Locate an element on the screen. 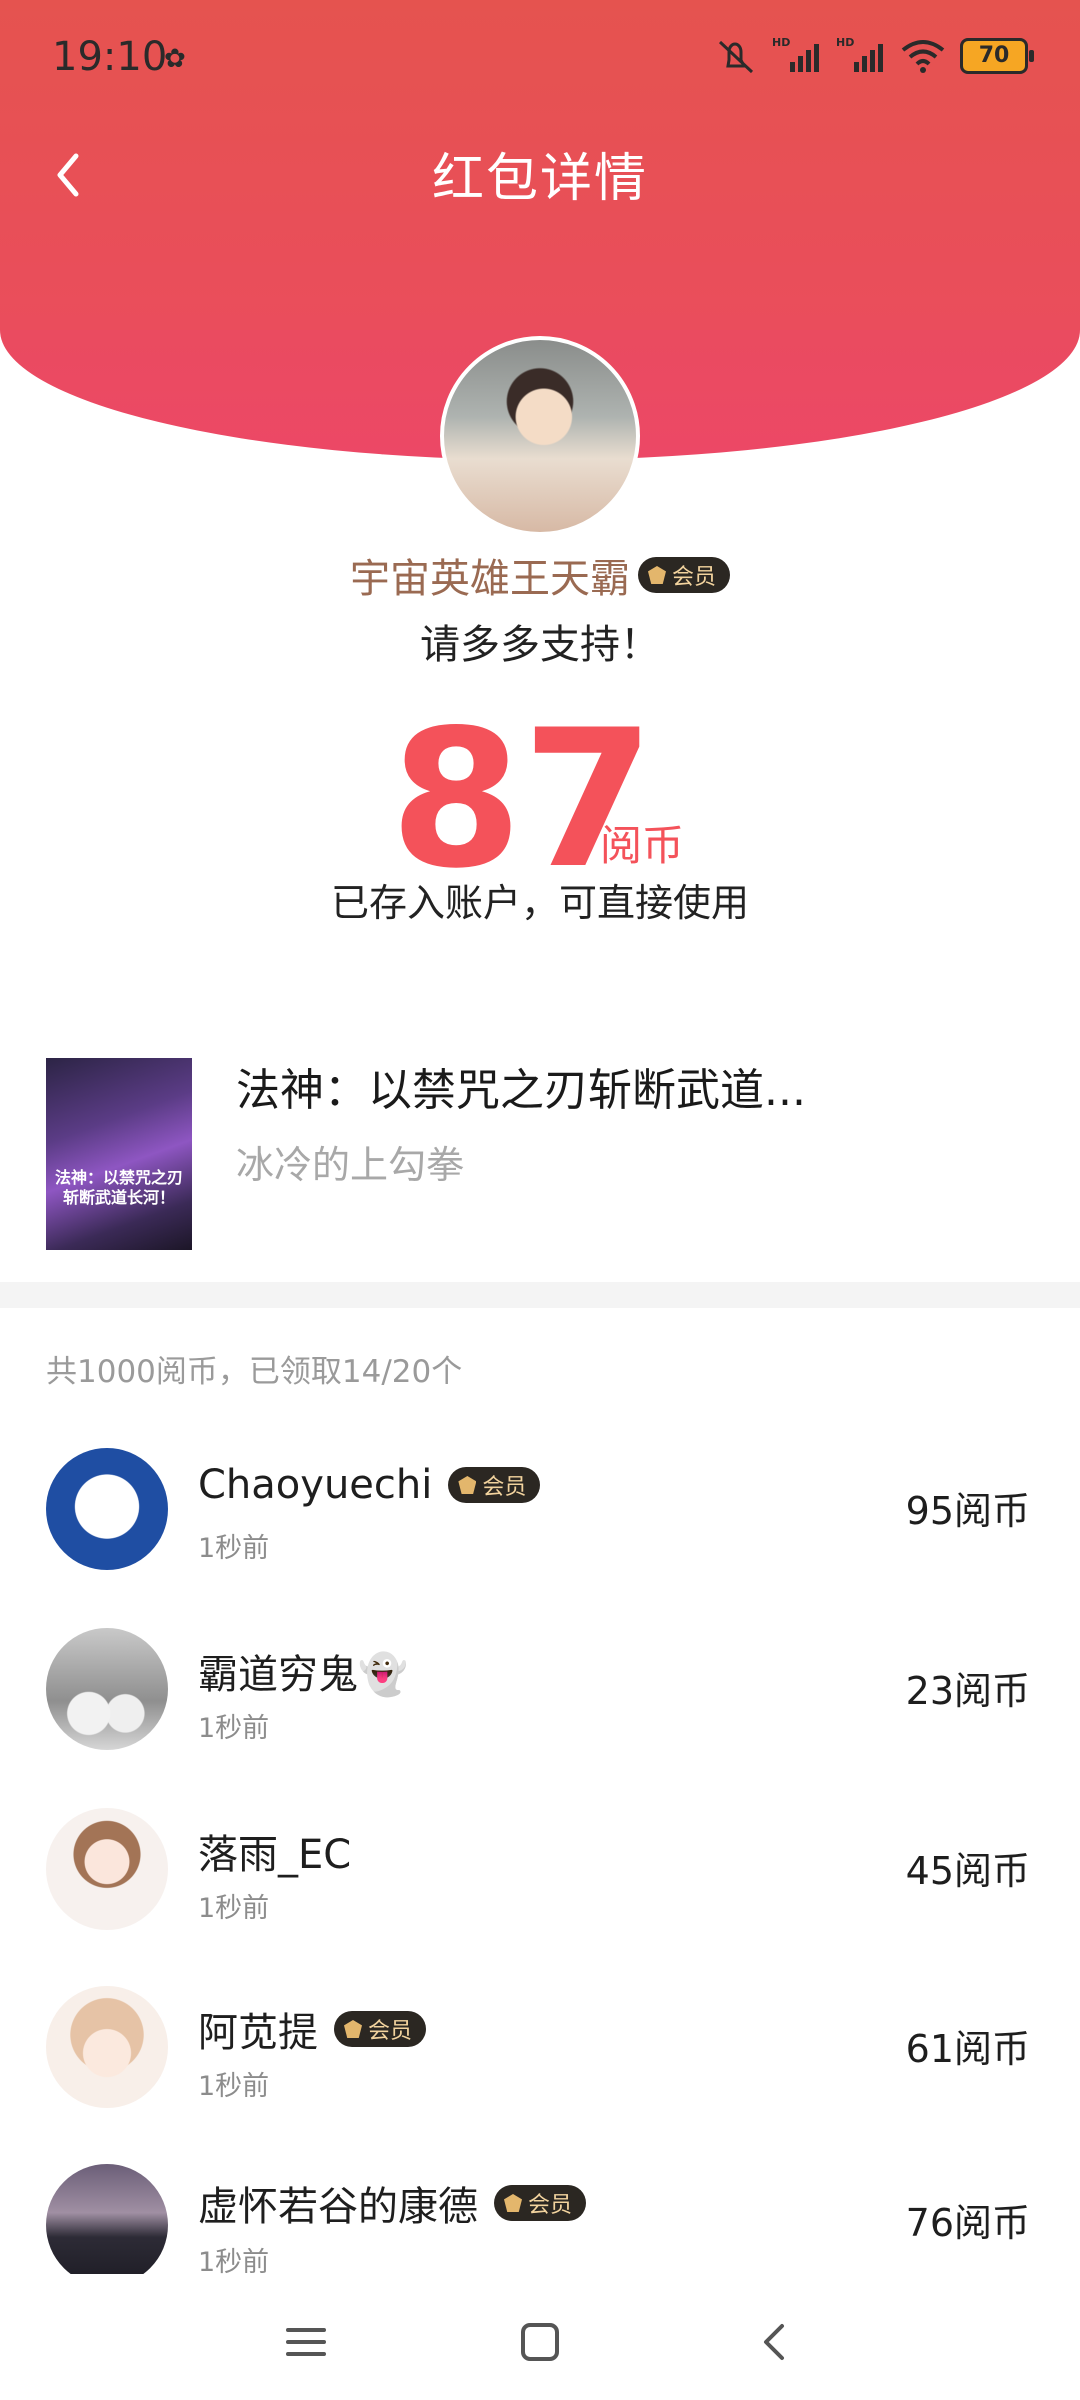  battery-indicator: 70 is located at coordinates (997, 56).